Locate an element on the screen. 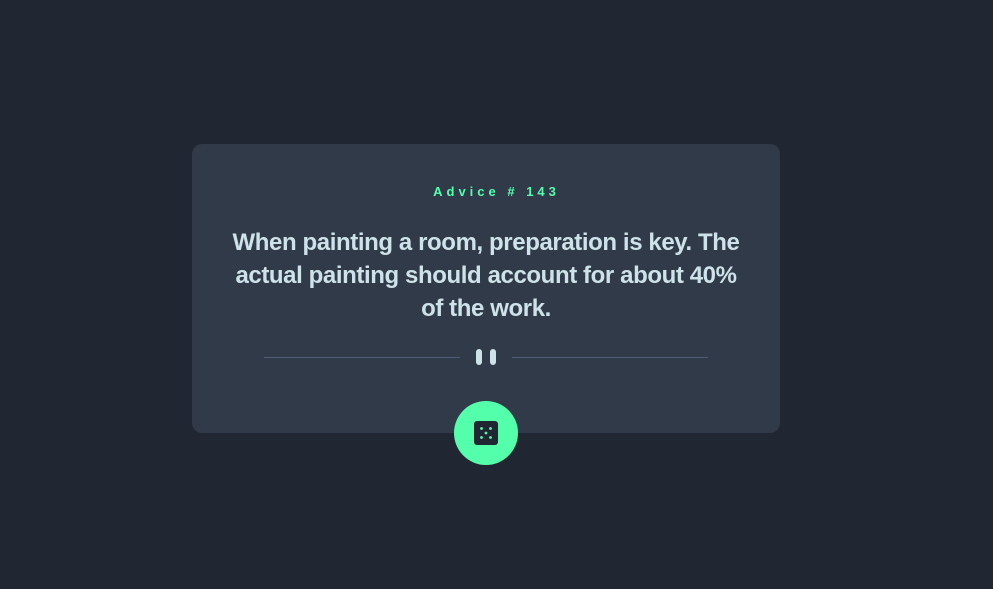 This screenshot has height=589, width=993. new-advice-button is located at coordinates (486, 433).